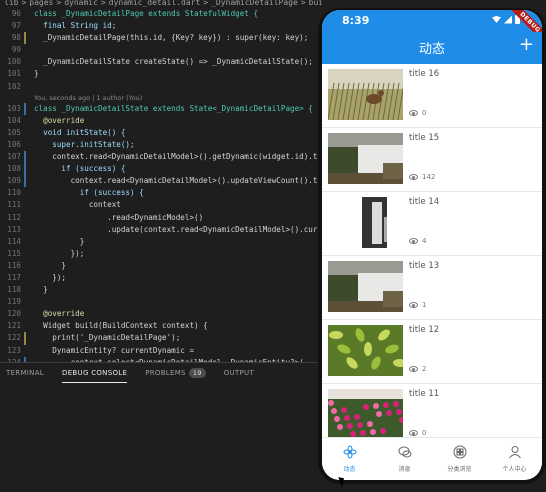  Describe the element at coordinates (161, 218) in the screenshot. I see `code-line: 112 .read<DynamicModel>()` at that location.